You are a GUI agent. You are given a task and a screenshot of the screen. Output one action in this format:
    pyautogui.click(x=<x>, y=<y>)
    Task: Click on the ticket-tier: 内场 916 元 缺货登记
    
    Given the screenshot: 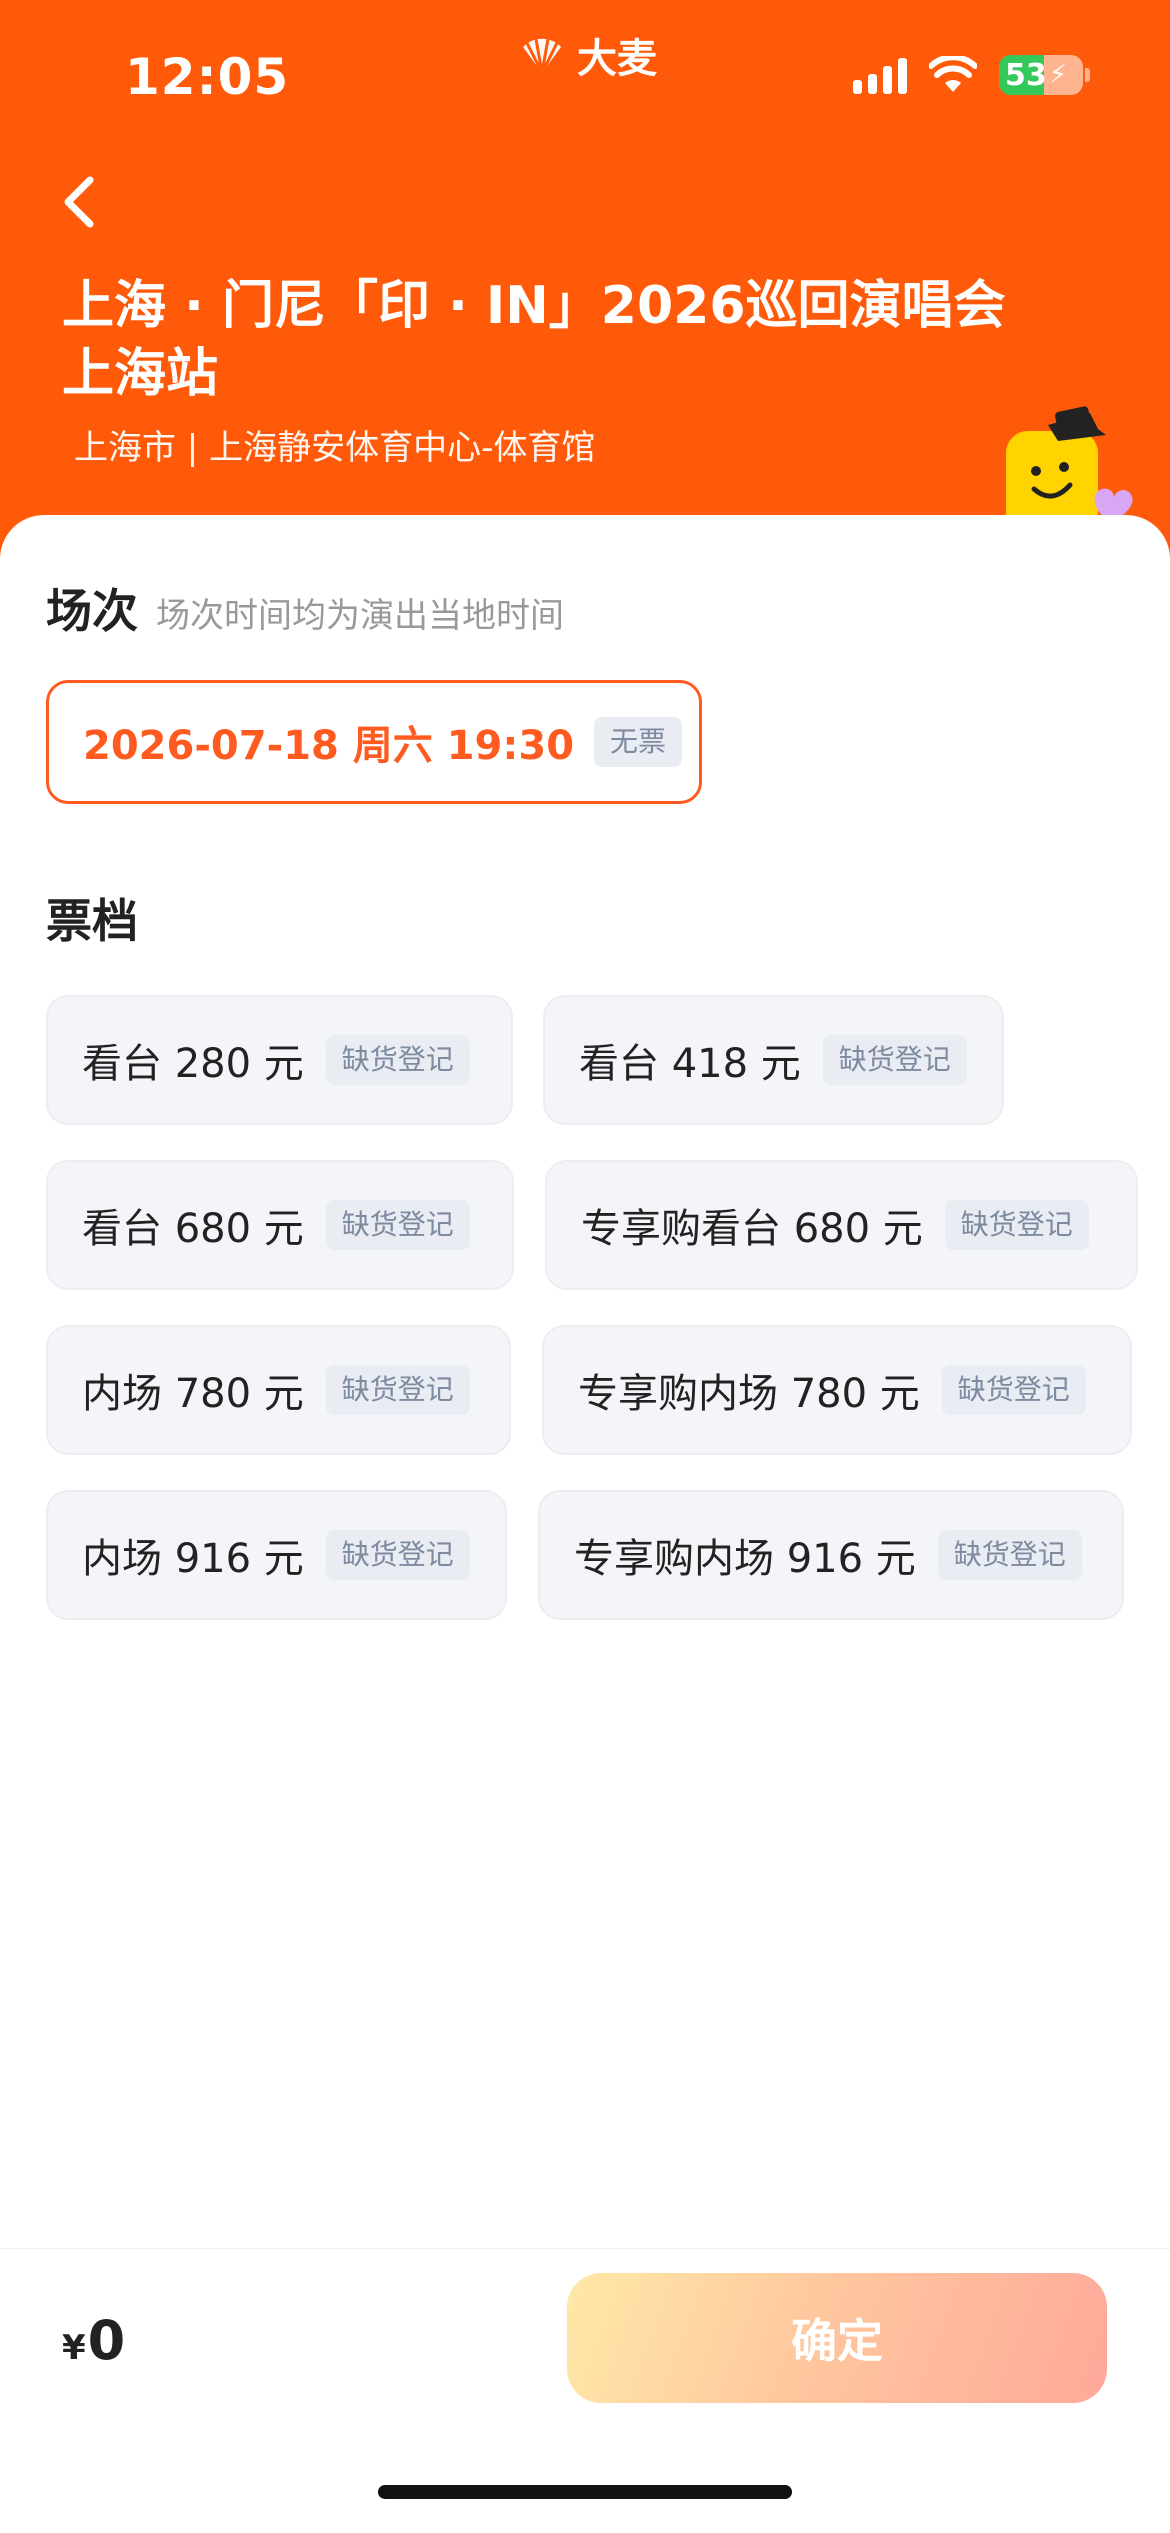 What is the action you would take?
    pyautogui.click(x=276, y=1555)
    